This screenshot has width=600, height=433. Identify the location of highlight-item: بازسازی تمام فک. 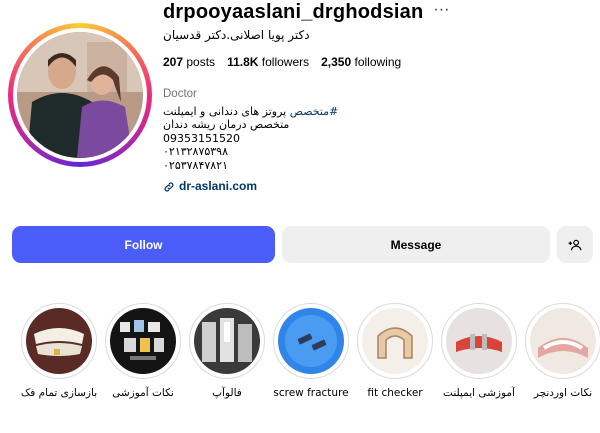
(59, 351).